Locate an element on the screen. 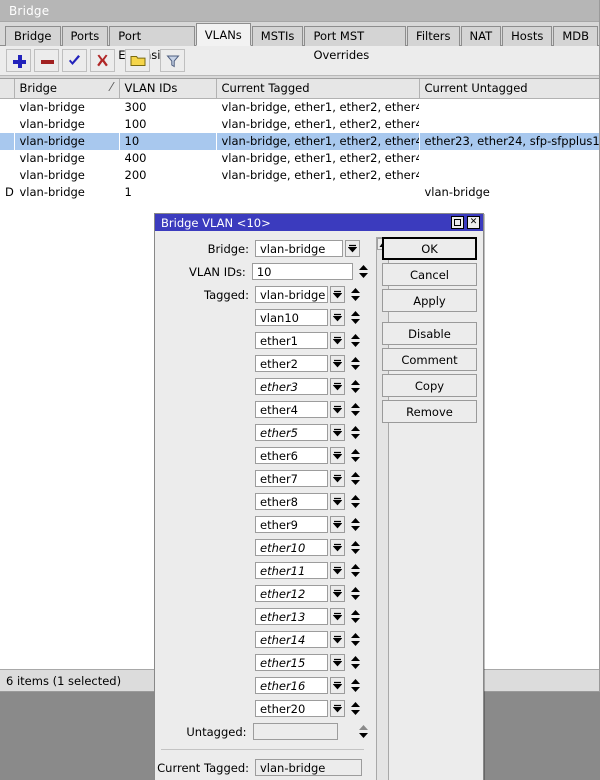  tab-filters: Filters is located at coordinates (433, 36).